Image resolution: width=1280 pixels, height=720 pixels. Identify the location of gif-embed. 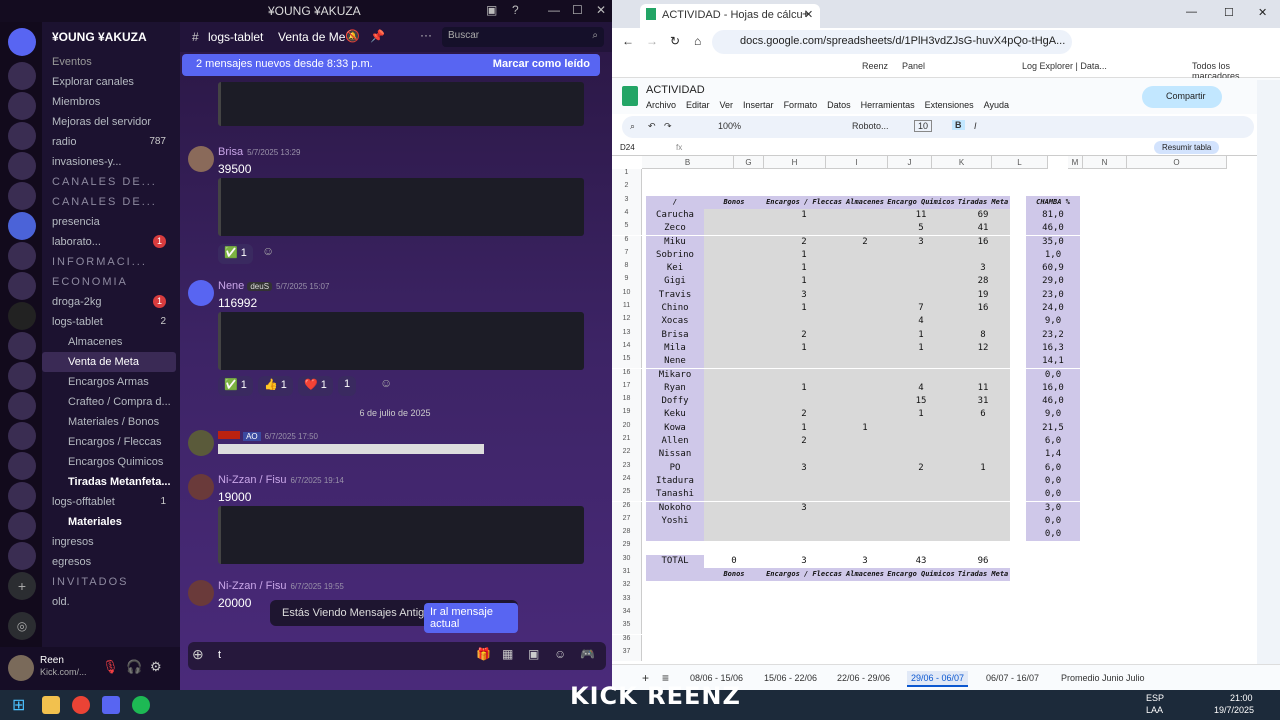
(351, 449).